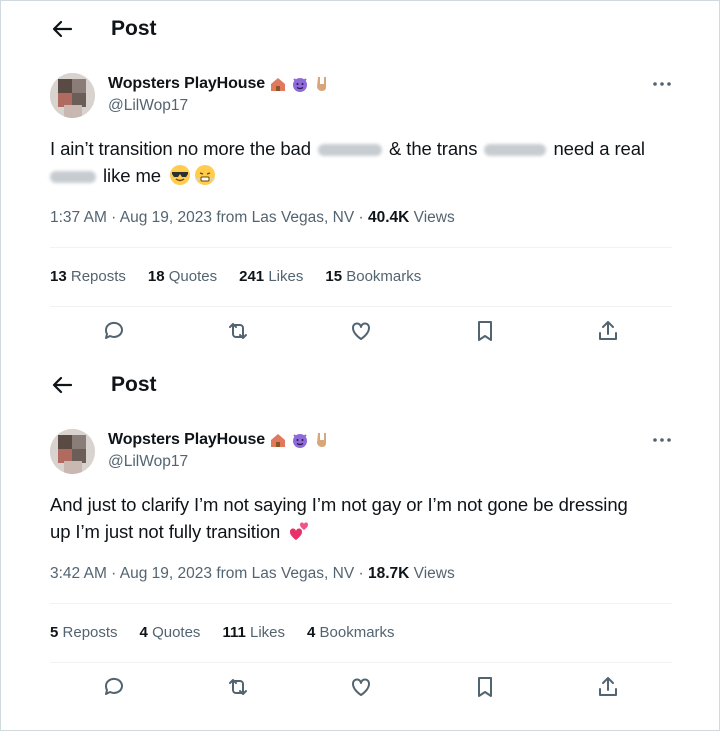  I want to click on post-text-part: like me, so click(132, 175).